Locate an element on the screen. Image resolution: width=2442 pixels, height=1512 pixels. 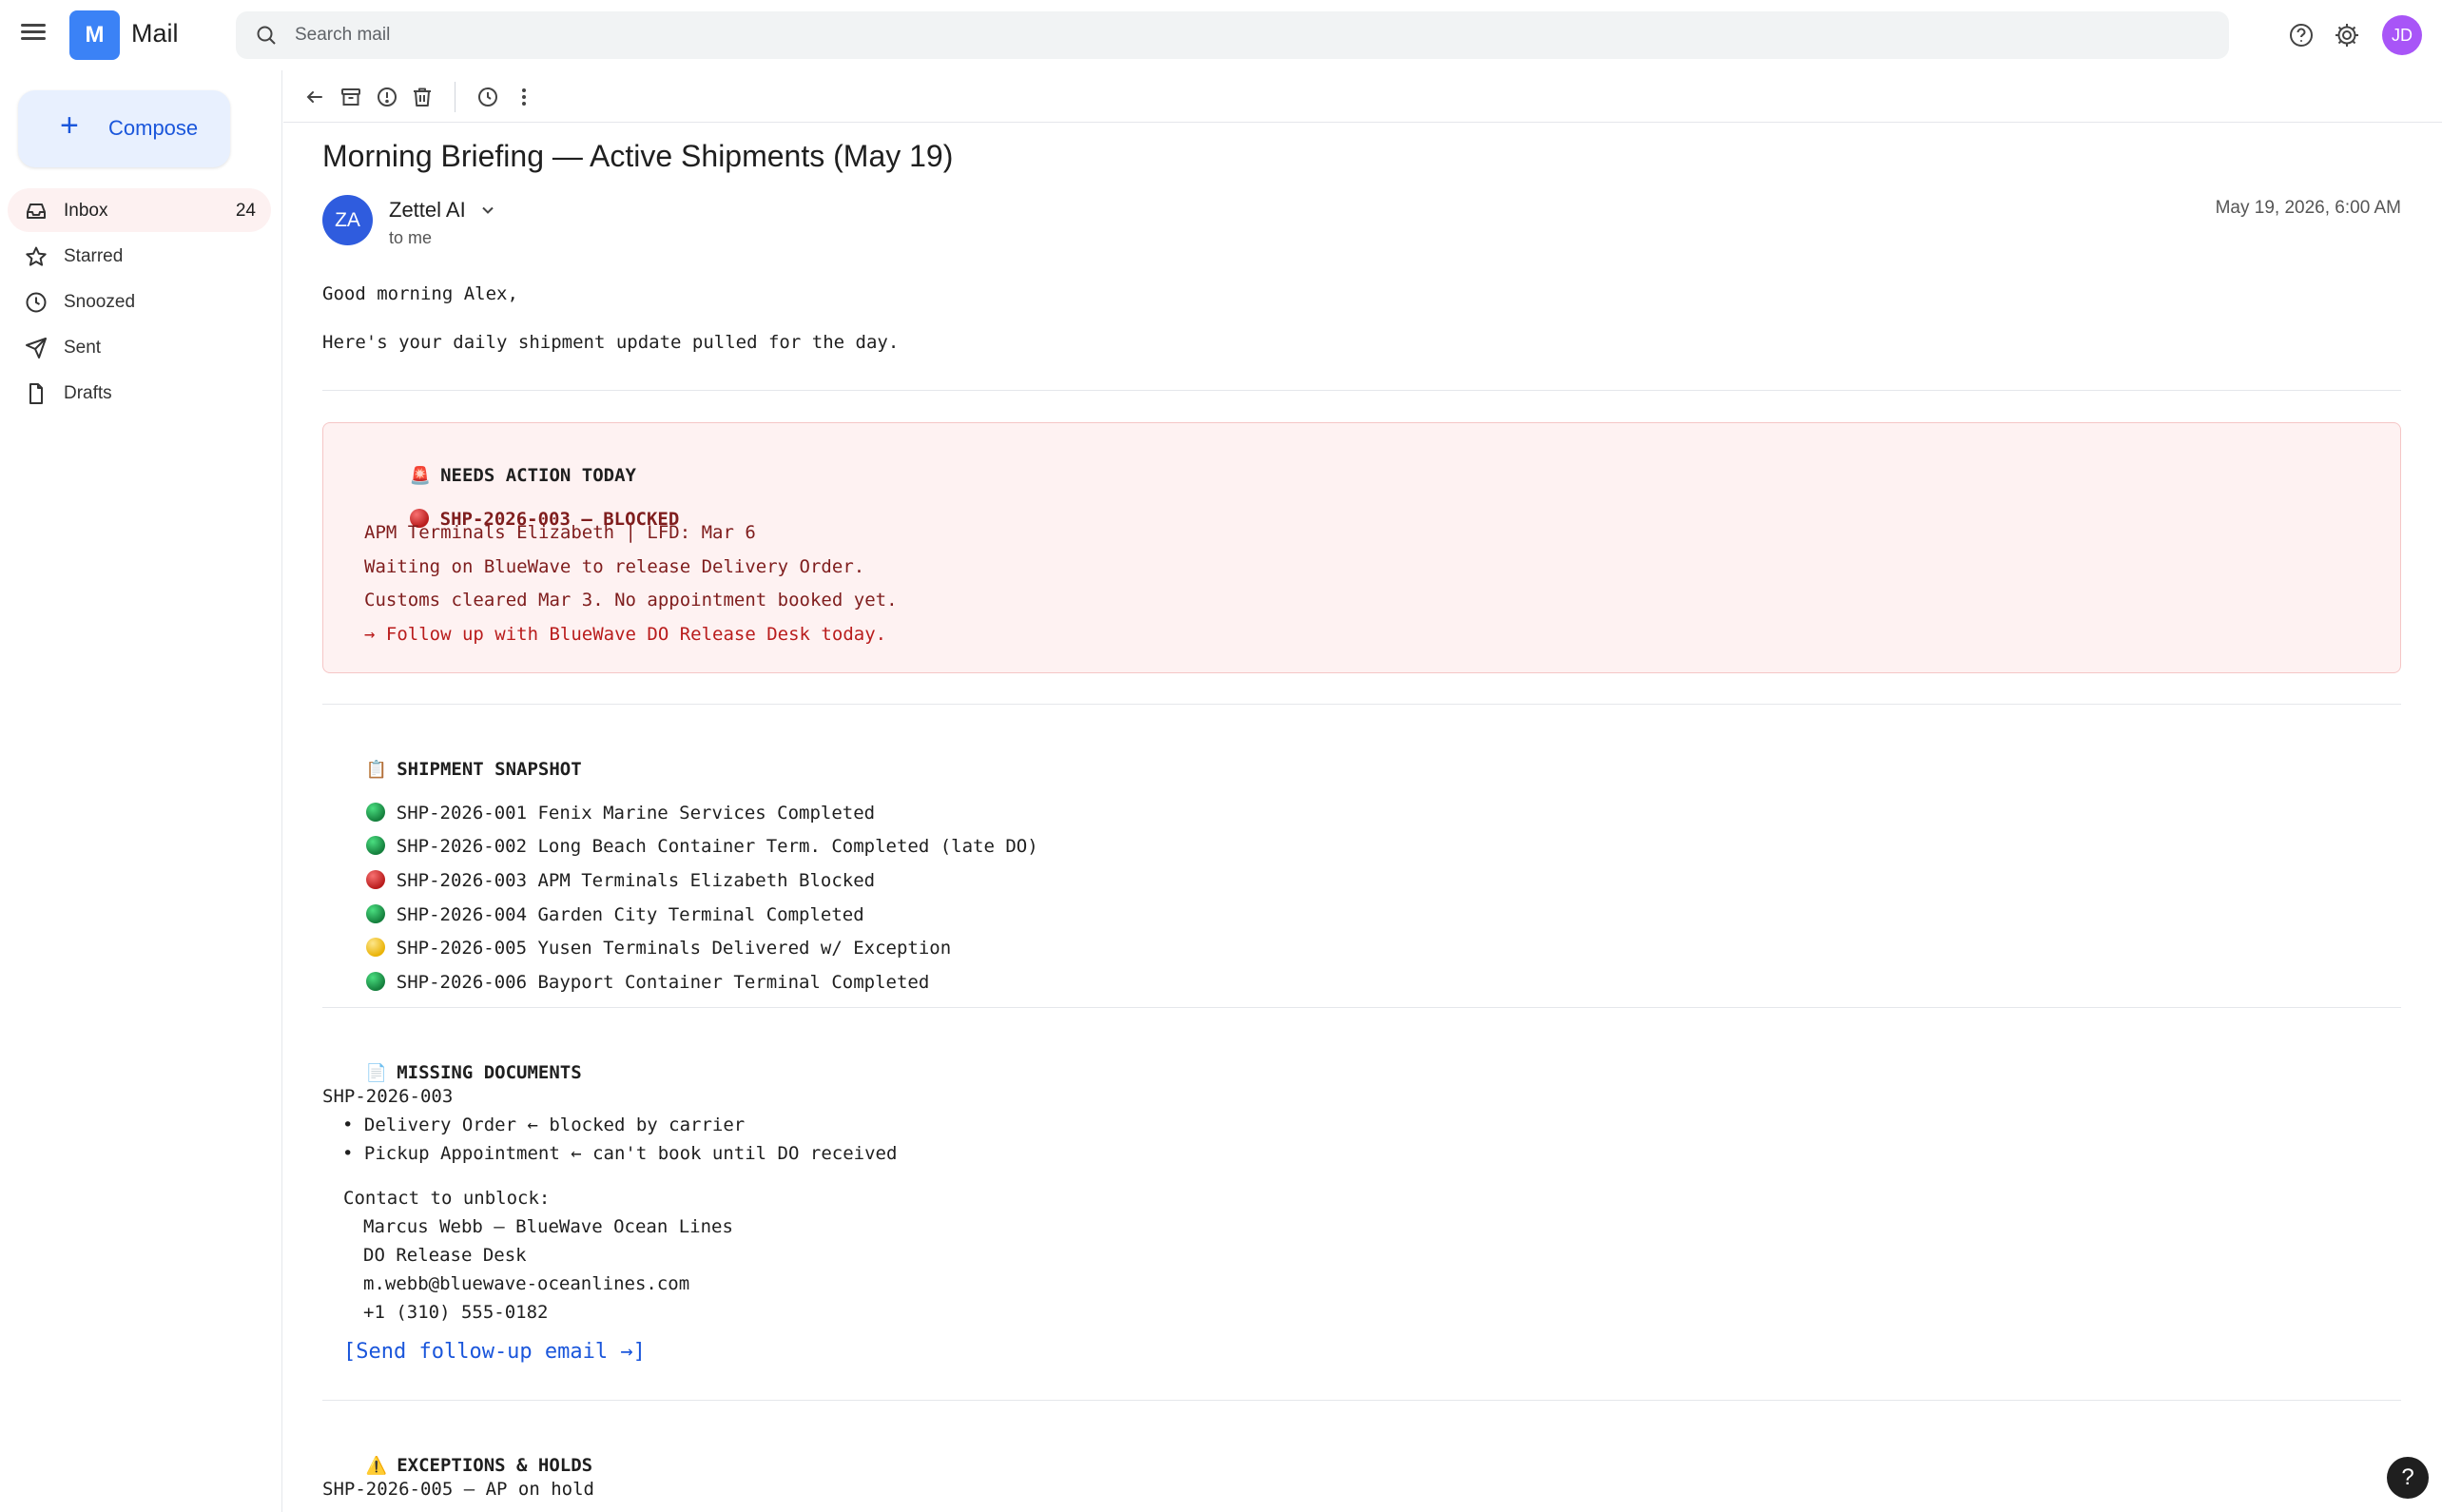
sidebar-item-label: Drafts is located at coordinates (88, 393).